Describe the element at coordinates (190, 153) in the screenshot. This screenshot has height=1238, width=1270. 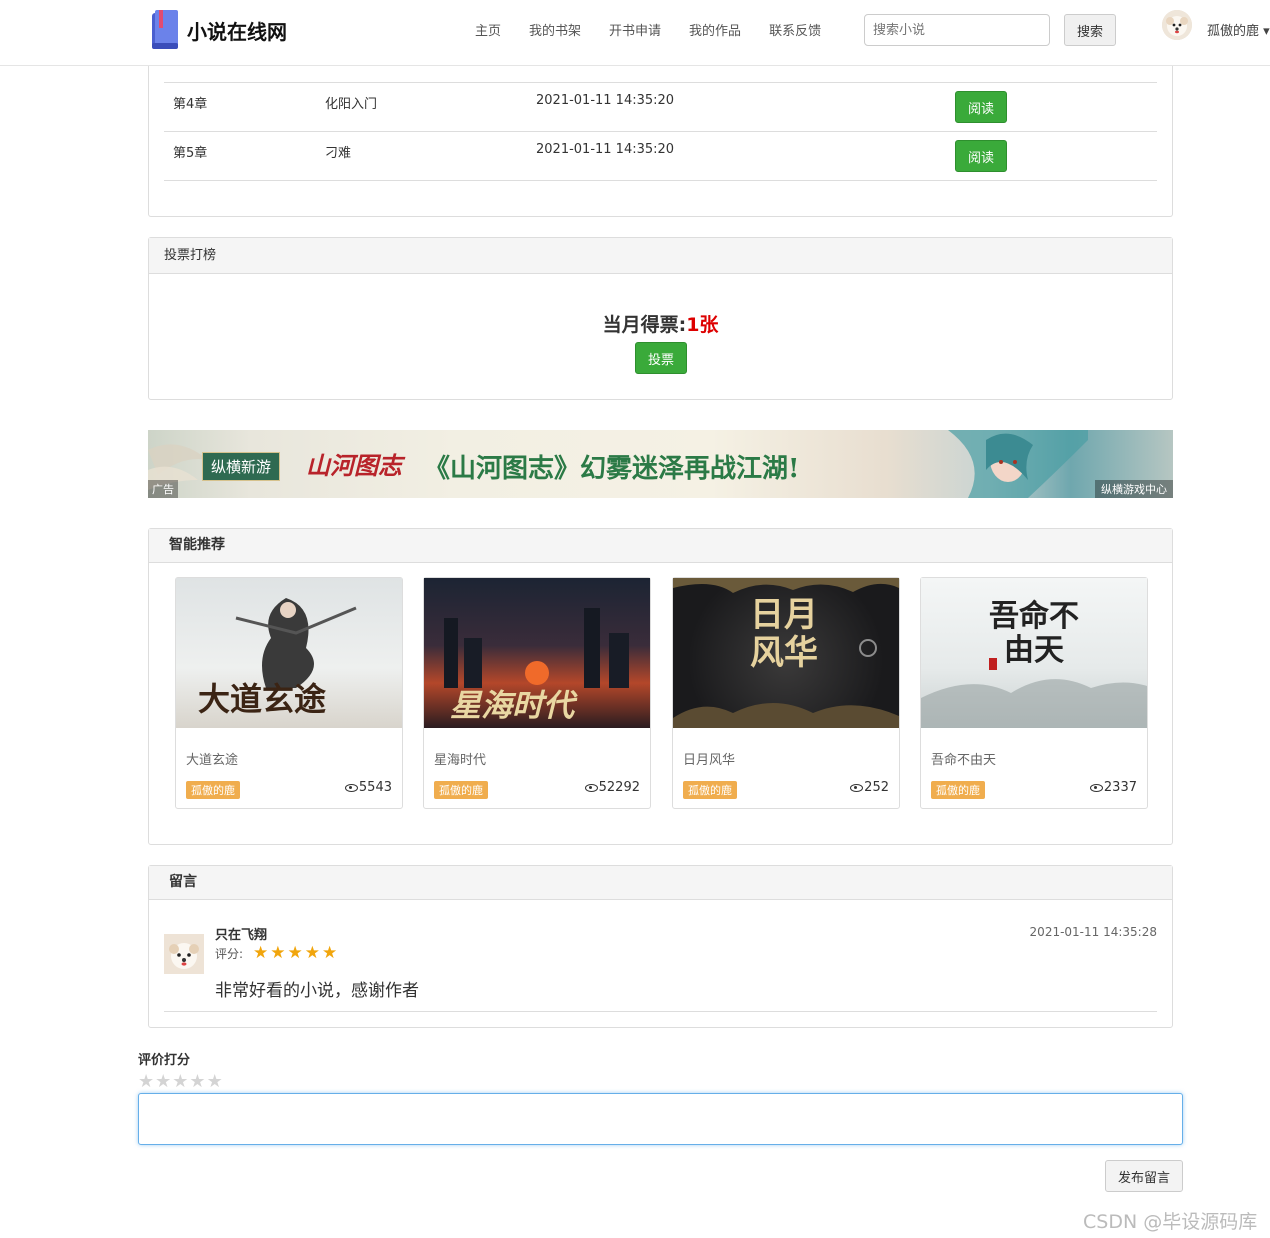
I see `chapter-number: 第5章` at that location.